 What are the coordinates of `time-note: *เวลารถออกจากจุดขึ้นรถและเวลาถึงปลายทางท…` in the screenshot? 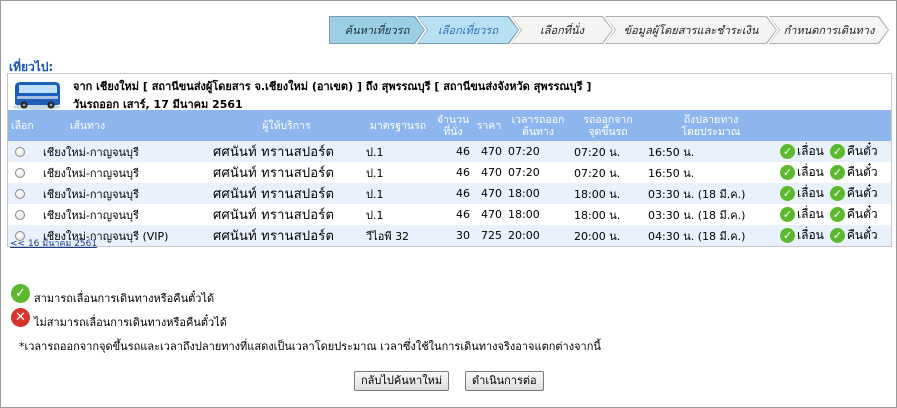 It's located at (310, 346).